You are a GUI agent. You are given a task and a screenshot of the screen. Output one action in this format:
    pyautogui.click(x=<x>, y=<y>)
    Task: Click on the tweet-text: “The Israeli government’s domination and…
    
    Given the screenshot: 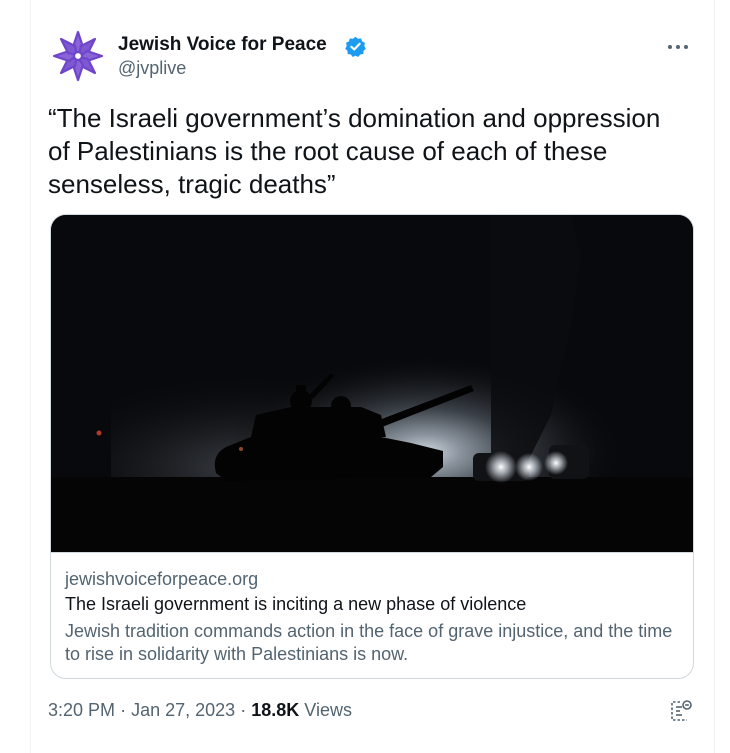 What is the action you would take?
    pyautogui.click(x=354, y=151)
    